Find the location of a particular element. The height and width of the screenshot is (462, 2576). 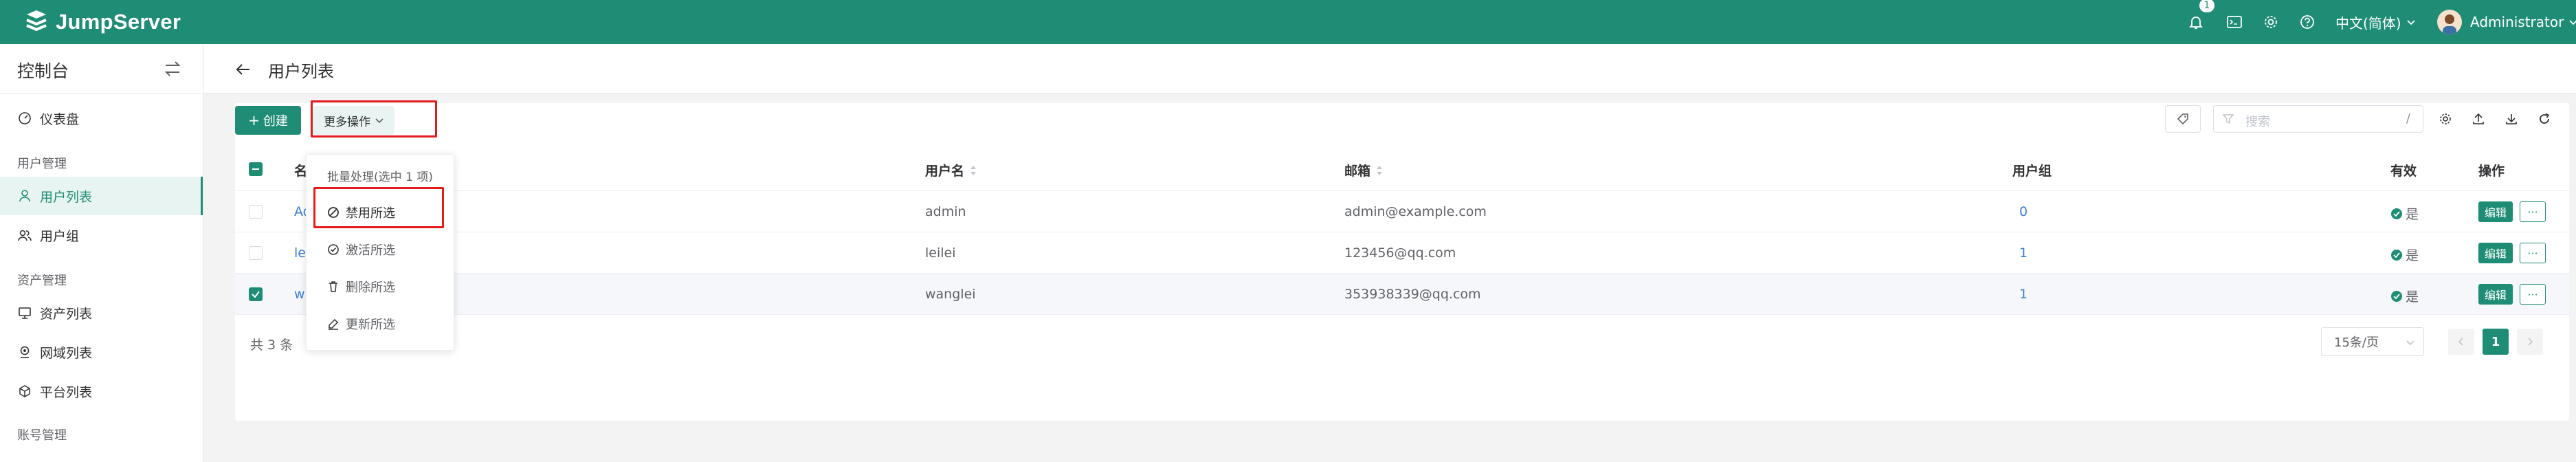

notifications: 1 is located at coordinates (2201, 22).